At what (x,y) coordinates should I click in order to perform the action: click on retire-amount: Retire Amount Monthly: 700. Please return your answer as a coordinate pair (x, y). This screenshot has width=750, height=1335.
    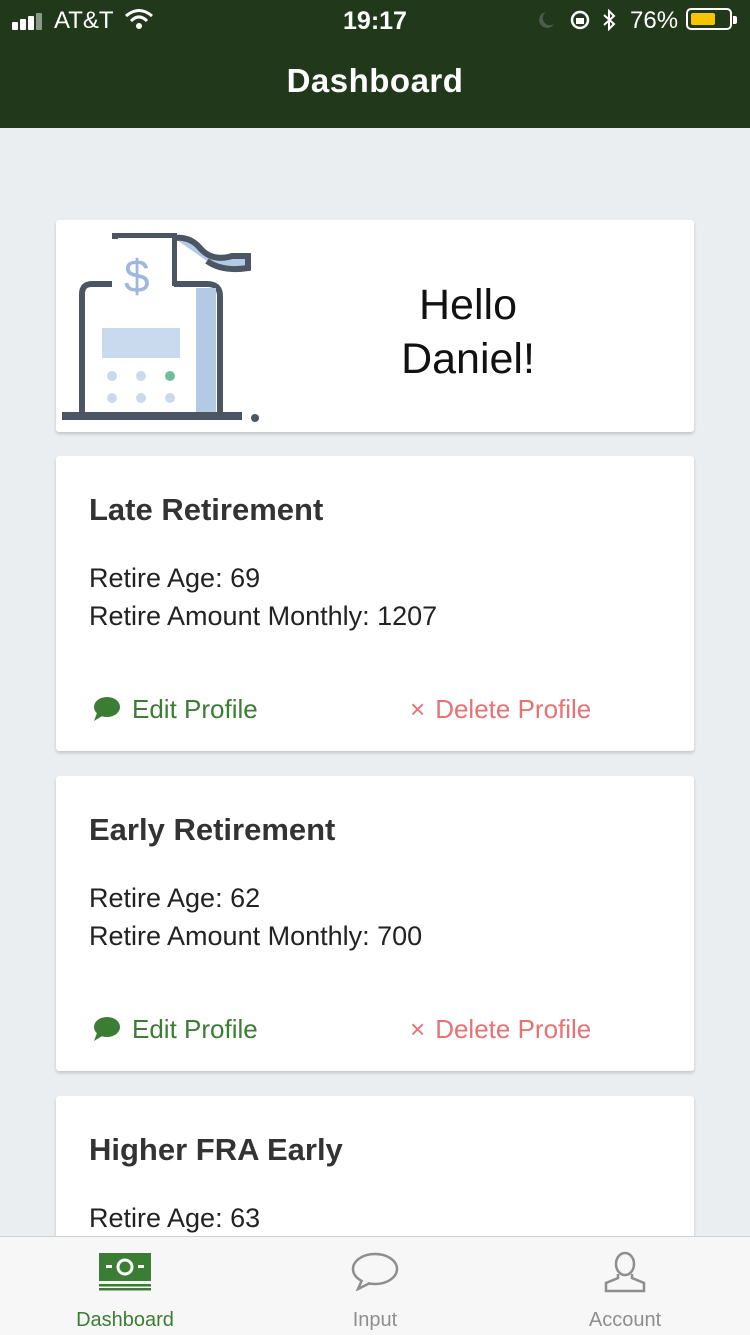
    Looking at the image, I should click on (256, 936).